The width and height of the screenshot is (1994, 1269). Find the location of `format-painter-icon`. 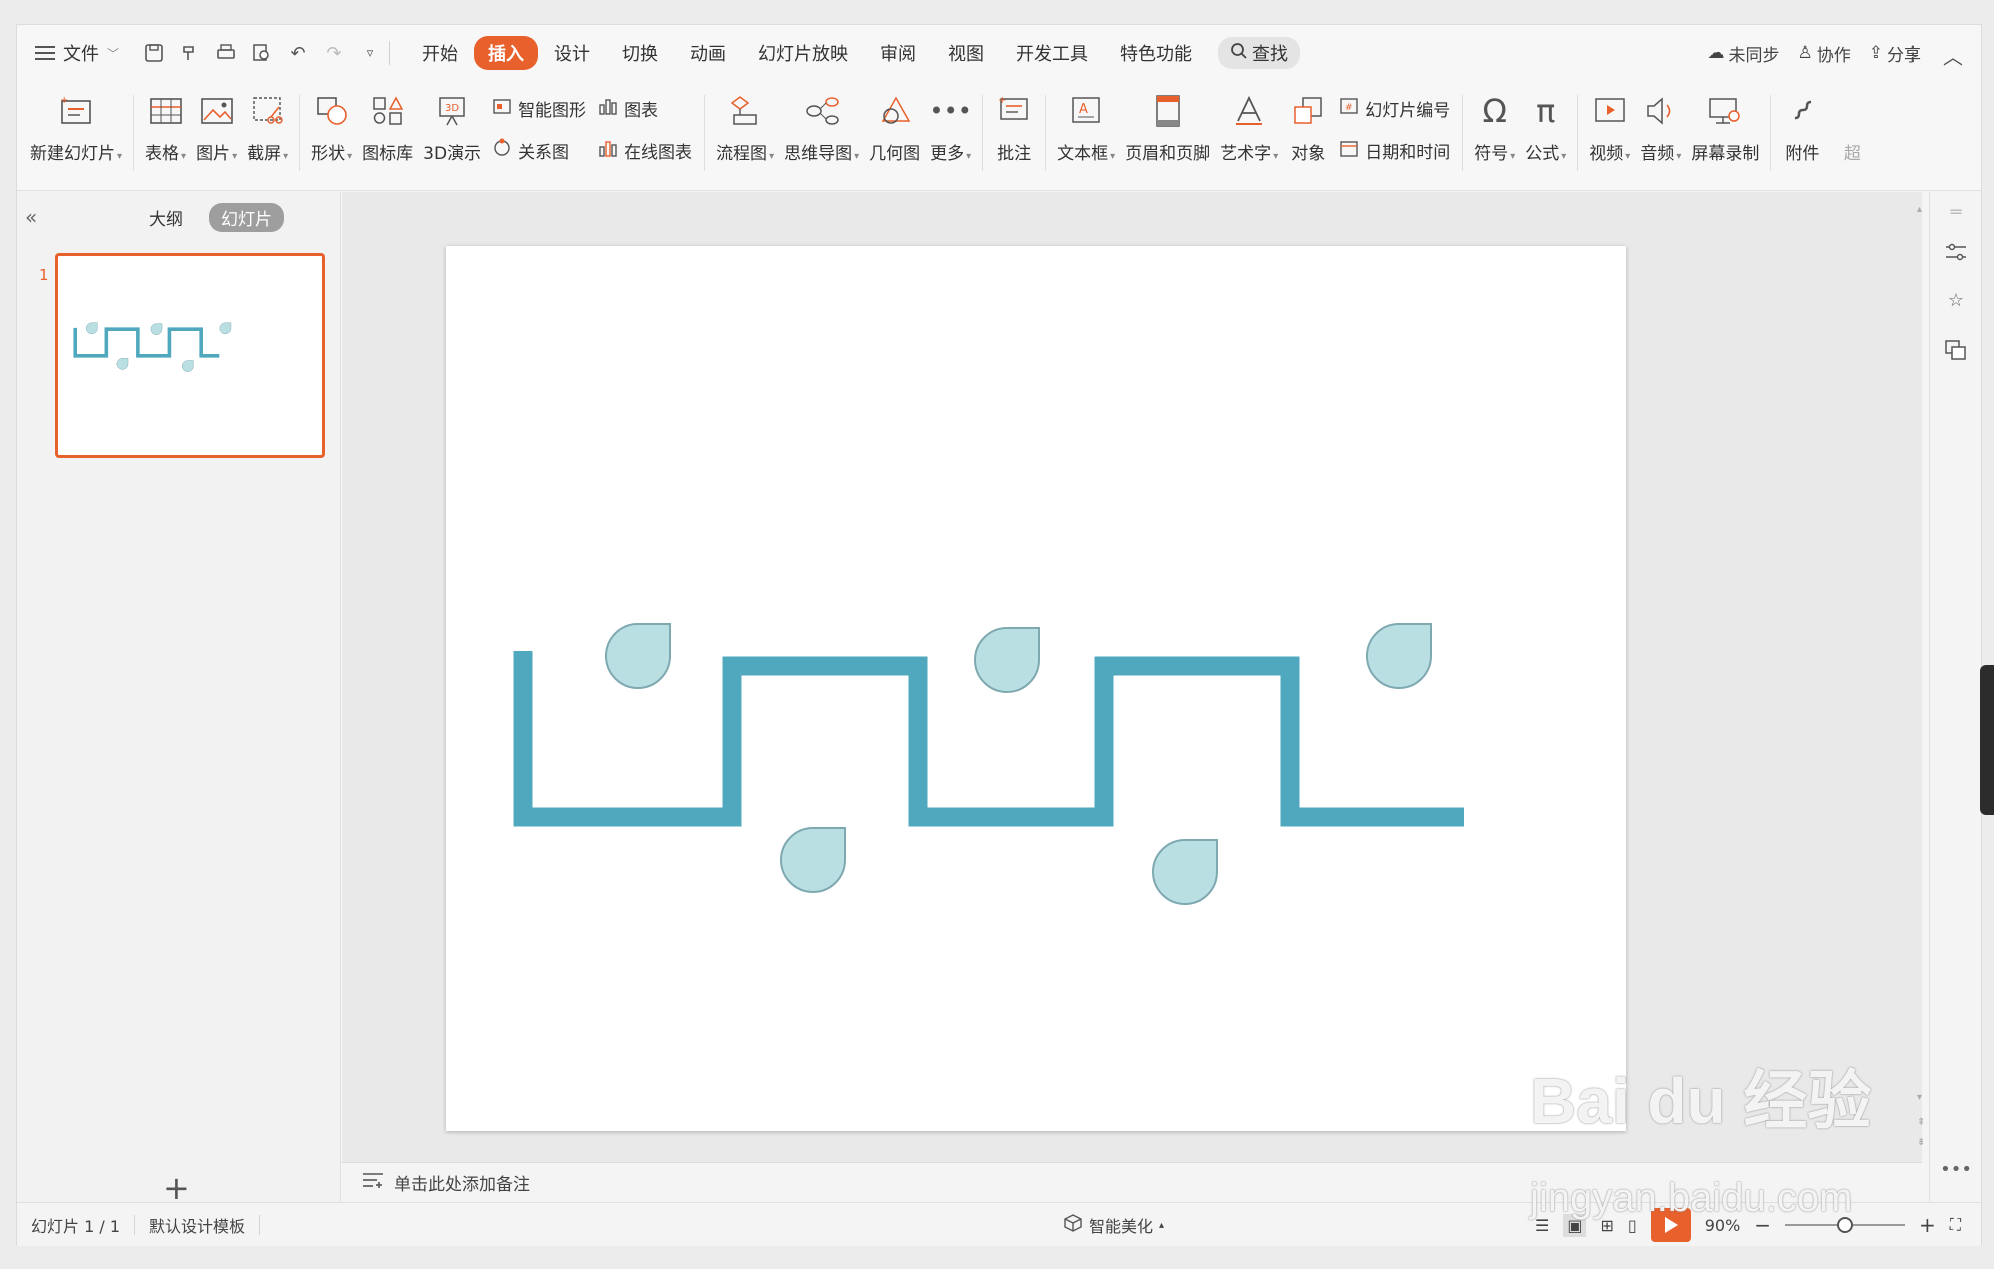

format-painter-icon is located at coordinates (190, 53).